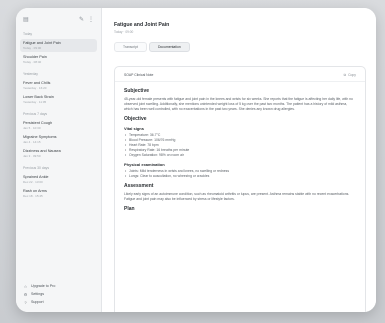 Image resolution: width=385 pixels, height=323 pixels. What do you see at coordinates (25, 286) in the screenshot?
I see `upgrade-icon: ☆` at bounding box center [25, 286].